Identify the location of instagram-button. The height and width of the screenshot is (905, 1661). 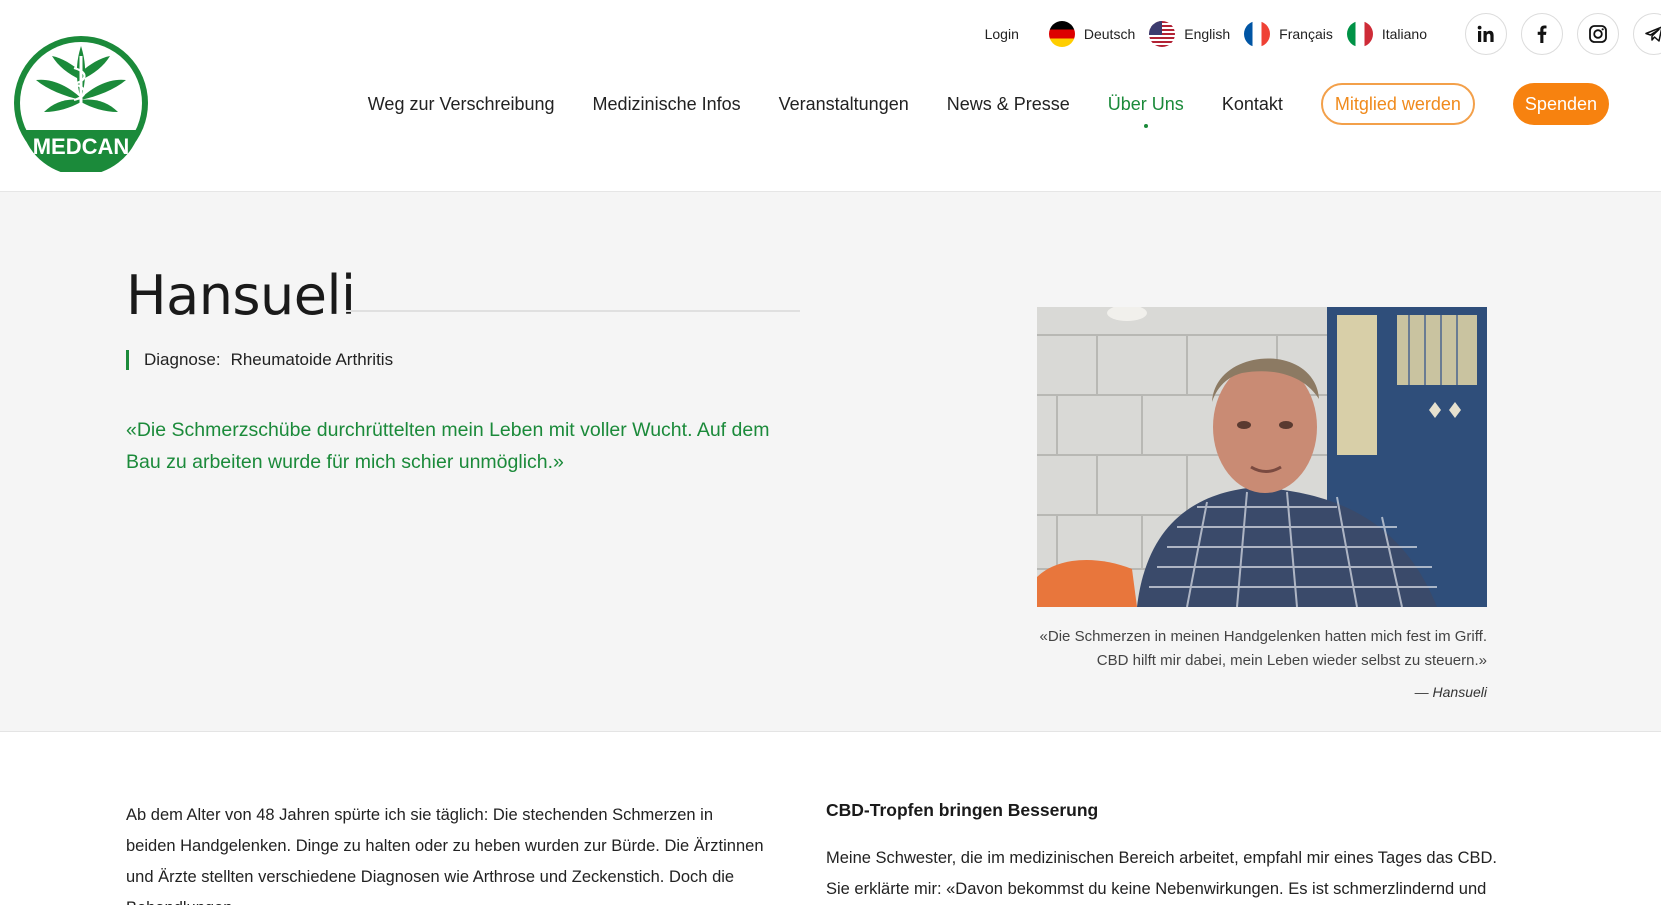
(1598, 34).